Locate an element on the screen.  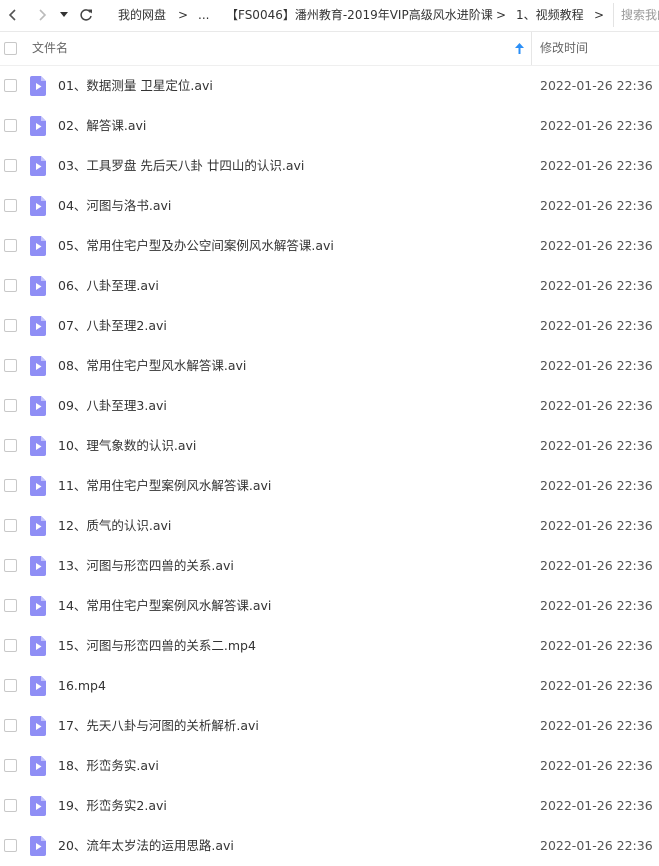
arrow-up-icon is located at coordinates (519, 48).